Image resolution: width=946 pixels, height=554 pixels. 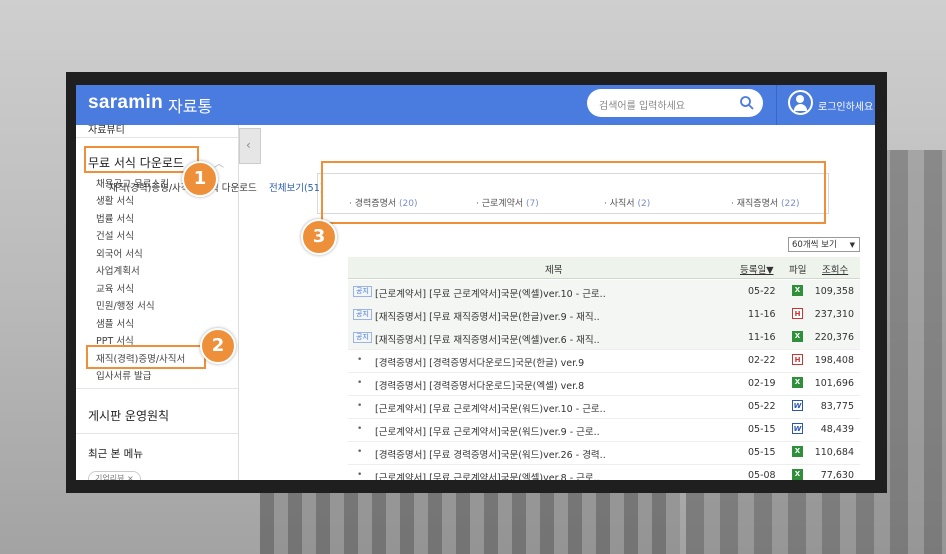 What do you see at coordinates (762, 383) in the screenshot?
I see `row-date: 02-19` at bounding box center [762, 383].